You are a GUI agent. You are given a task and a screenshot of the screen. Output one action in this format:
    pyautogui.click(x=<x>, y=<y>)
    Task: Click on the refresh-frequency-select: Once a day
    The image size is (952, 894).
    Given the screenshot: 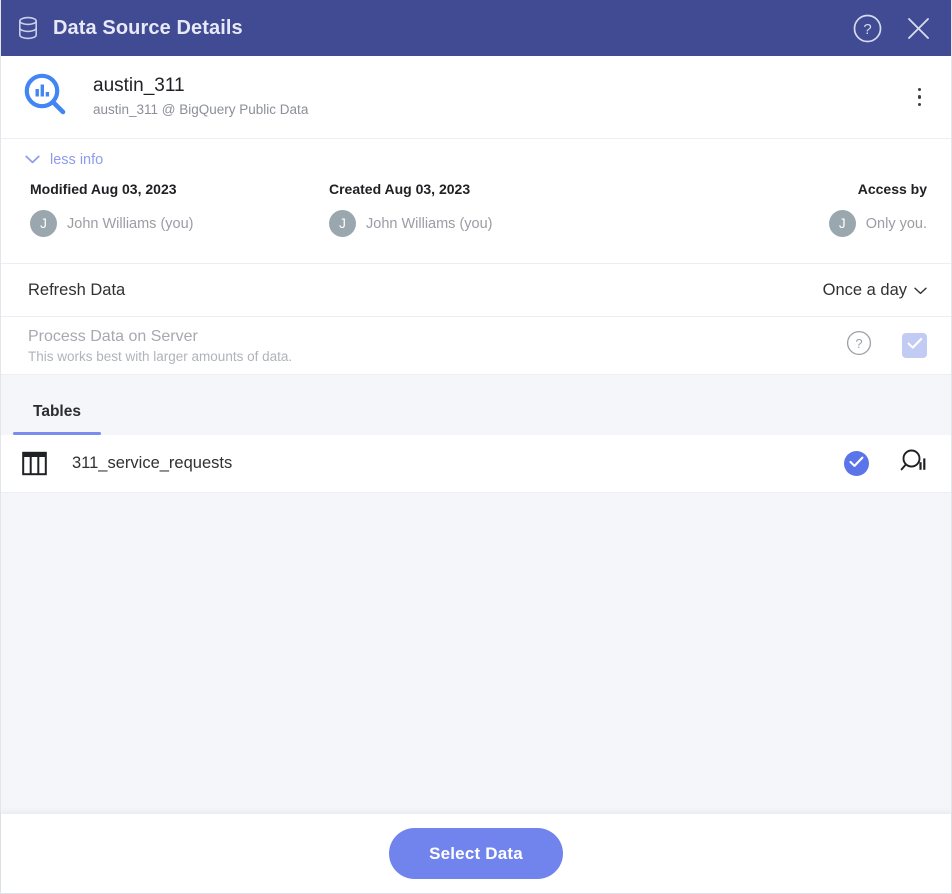 What is the action you would take?
    pyautogui.click(x=875, y=290)
    